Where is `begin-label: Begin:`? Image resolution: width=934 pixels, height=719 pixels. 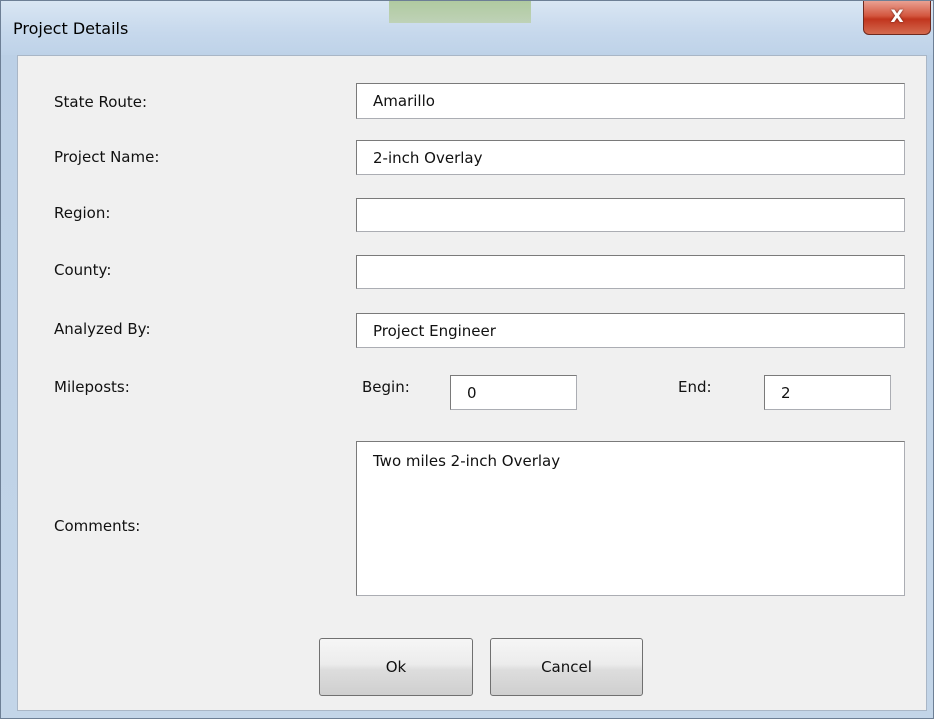 begin-label: Begin: is located at coordinates (386, 387).